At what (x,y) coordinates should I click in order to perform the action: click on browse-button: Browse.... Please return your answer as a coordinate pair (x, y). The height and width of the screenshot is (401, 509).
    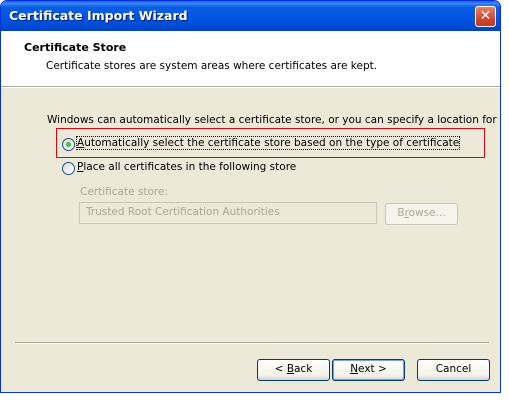
    Looking at the image, I should click on (421, 214).